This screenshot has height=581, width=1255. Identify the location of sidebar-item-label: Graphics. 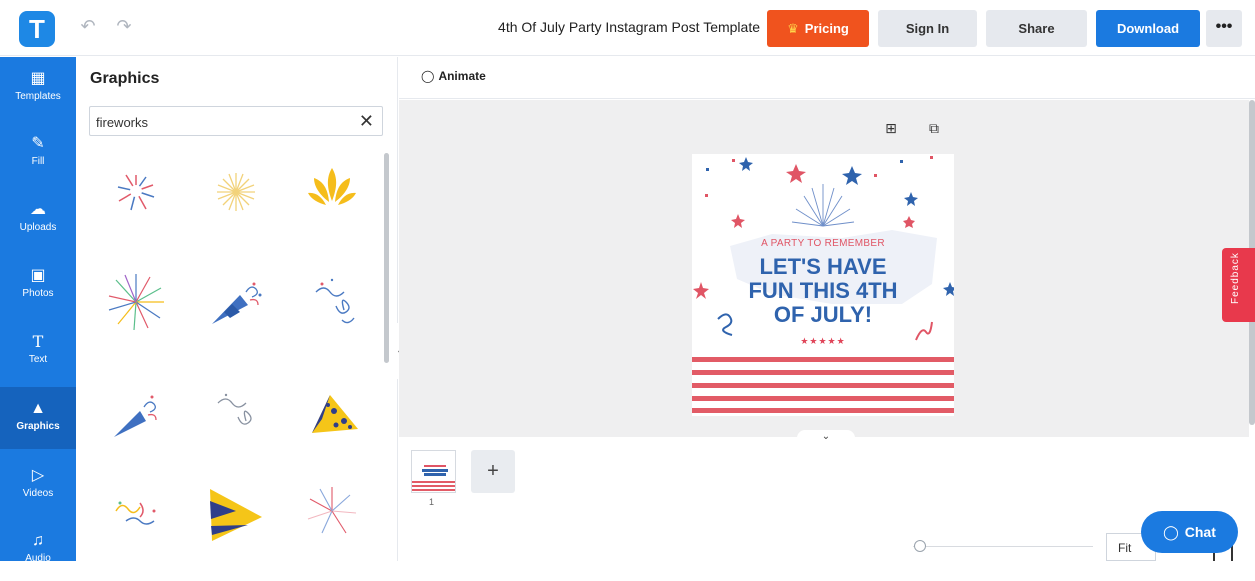
(38, 426).